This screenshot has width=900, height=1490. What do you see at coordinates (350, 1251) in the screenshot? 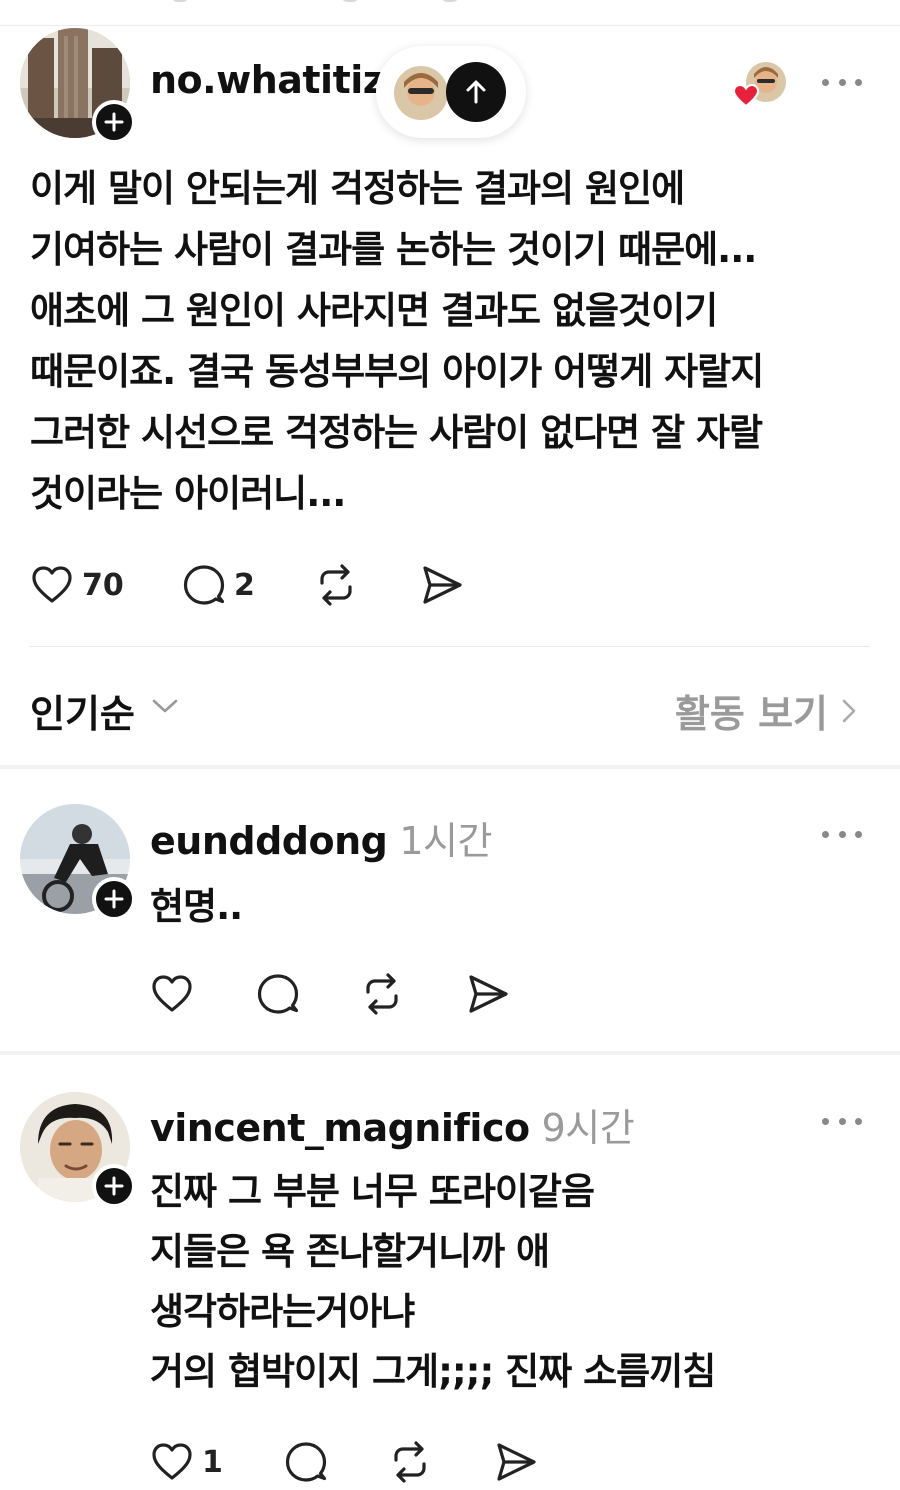
I see `reply-line: 지들은 욕 존나할거니까 애` at bounding box center [350, 1251].